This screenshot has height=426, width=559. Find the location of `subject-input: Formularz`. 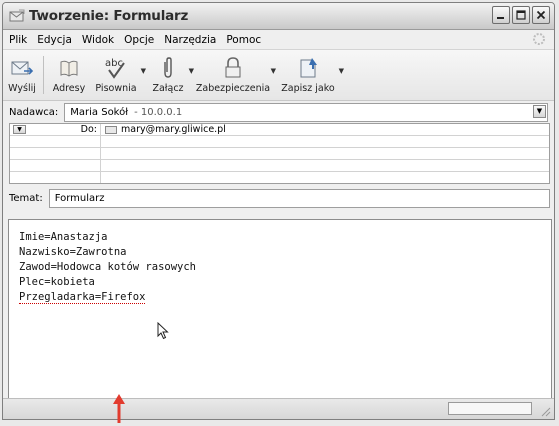

subject-input: Formularz is located at coordinates (299, 198).